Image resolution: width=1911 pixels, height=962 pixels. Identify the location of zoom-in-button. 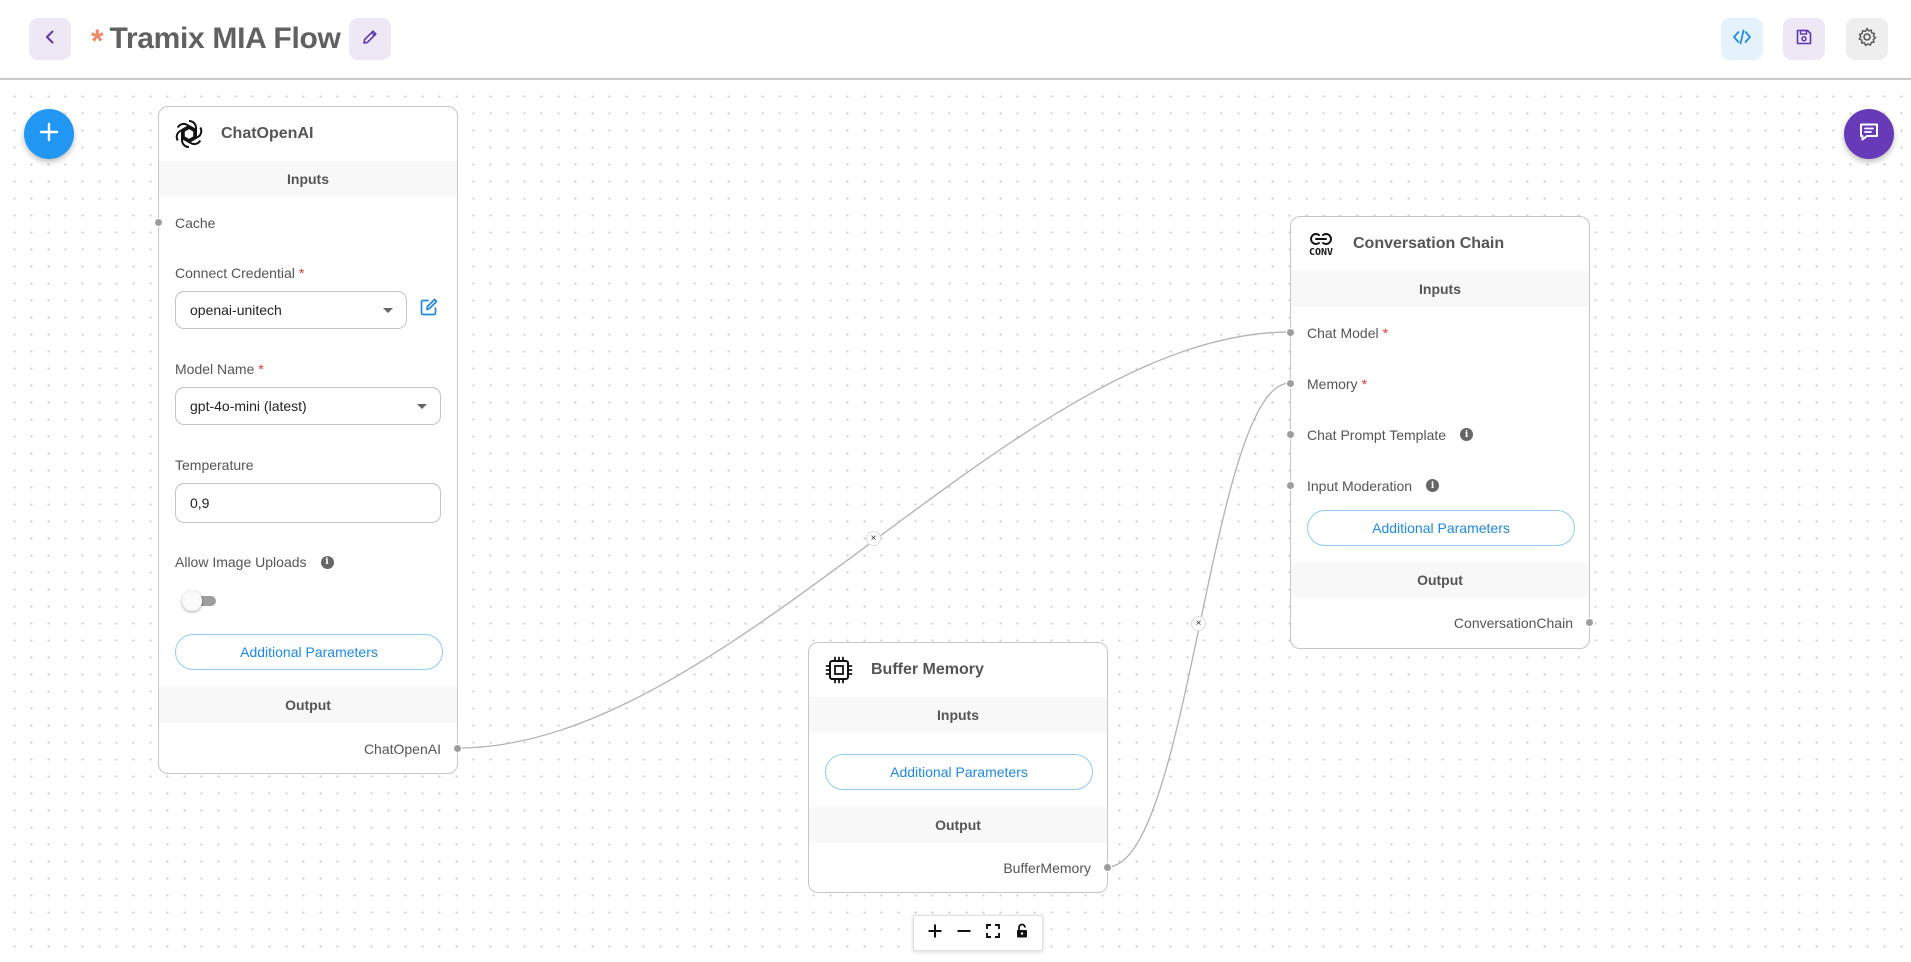
(935, 933).